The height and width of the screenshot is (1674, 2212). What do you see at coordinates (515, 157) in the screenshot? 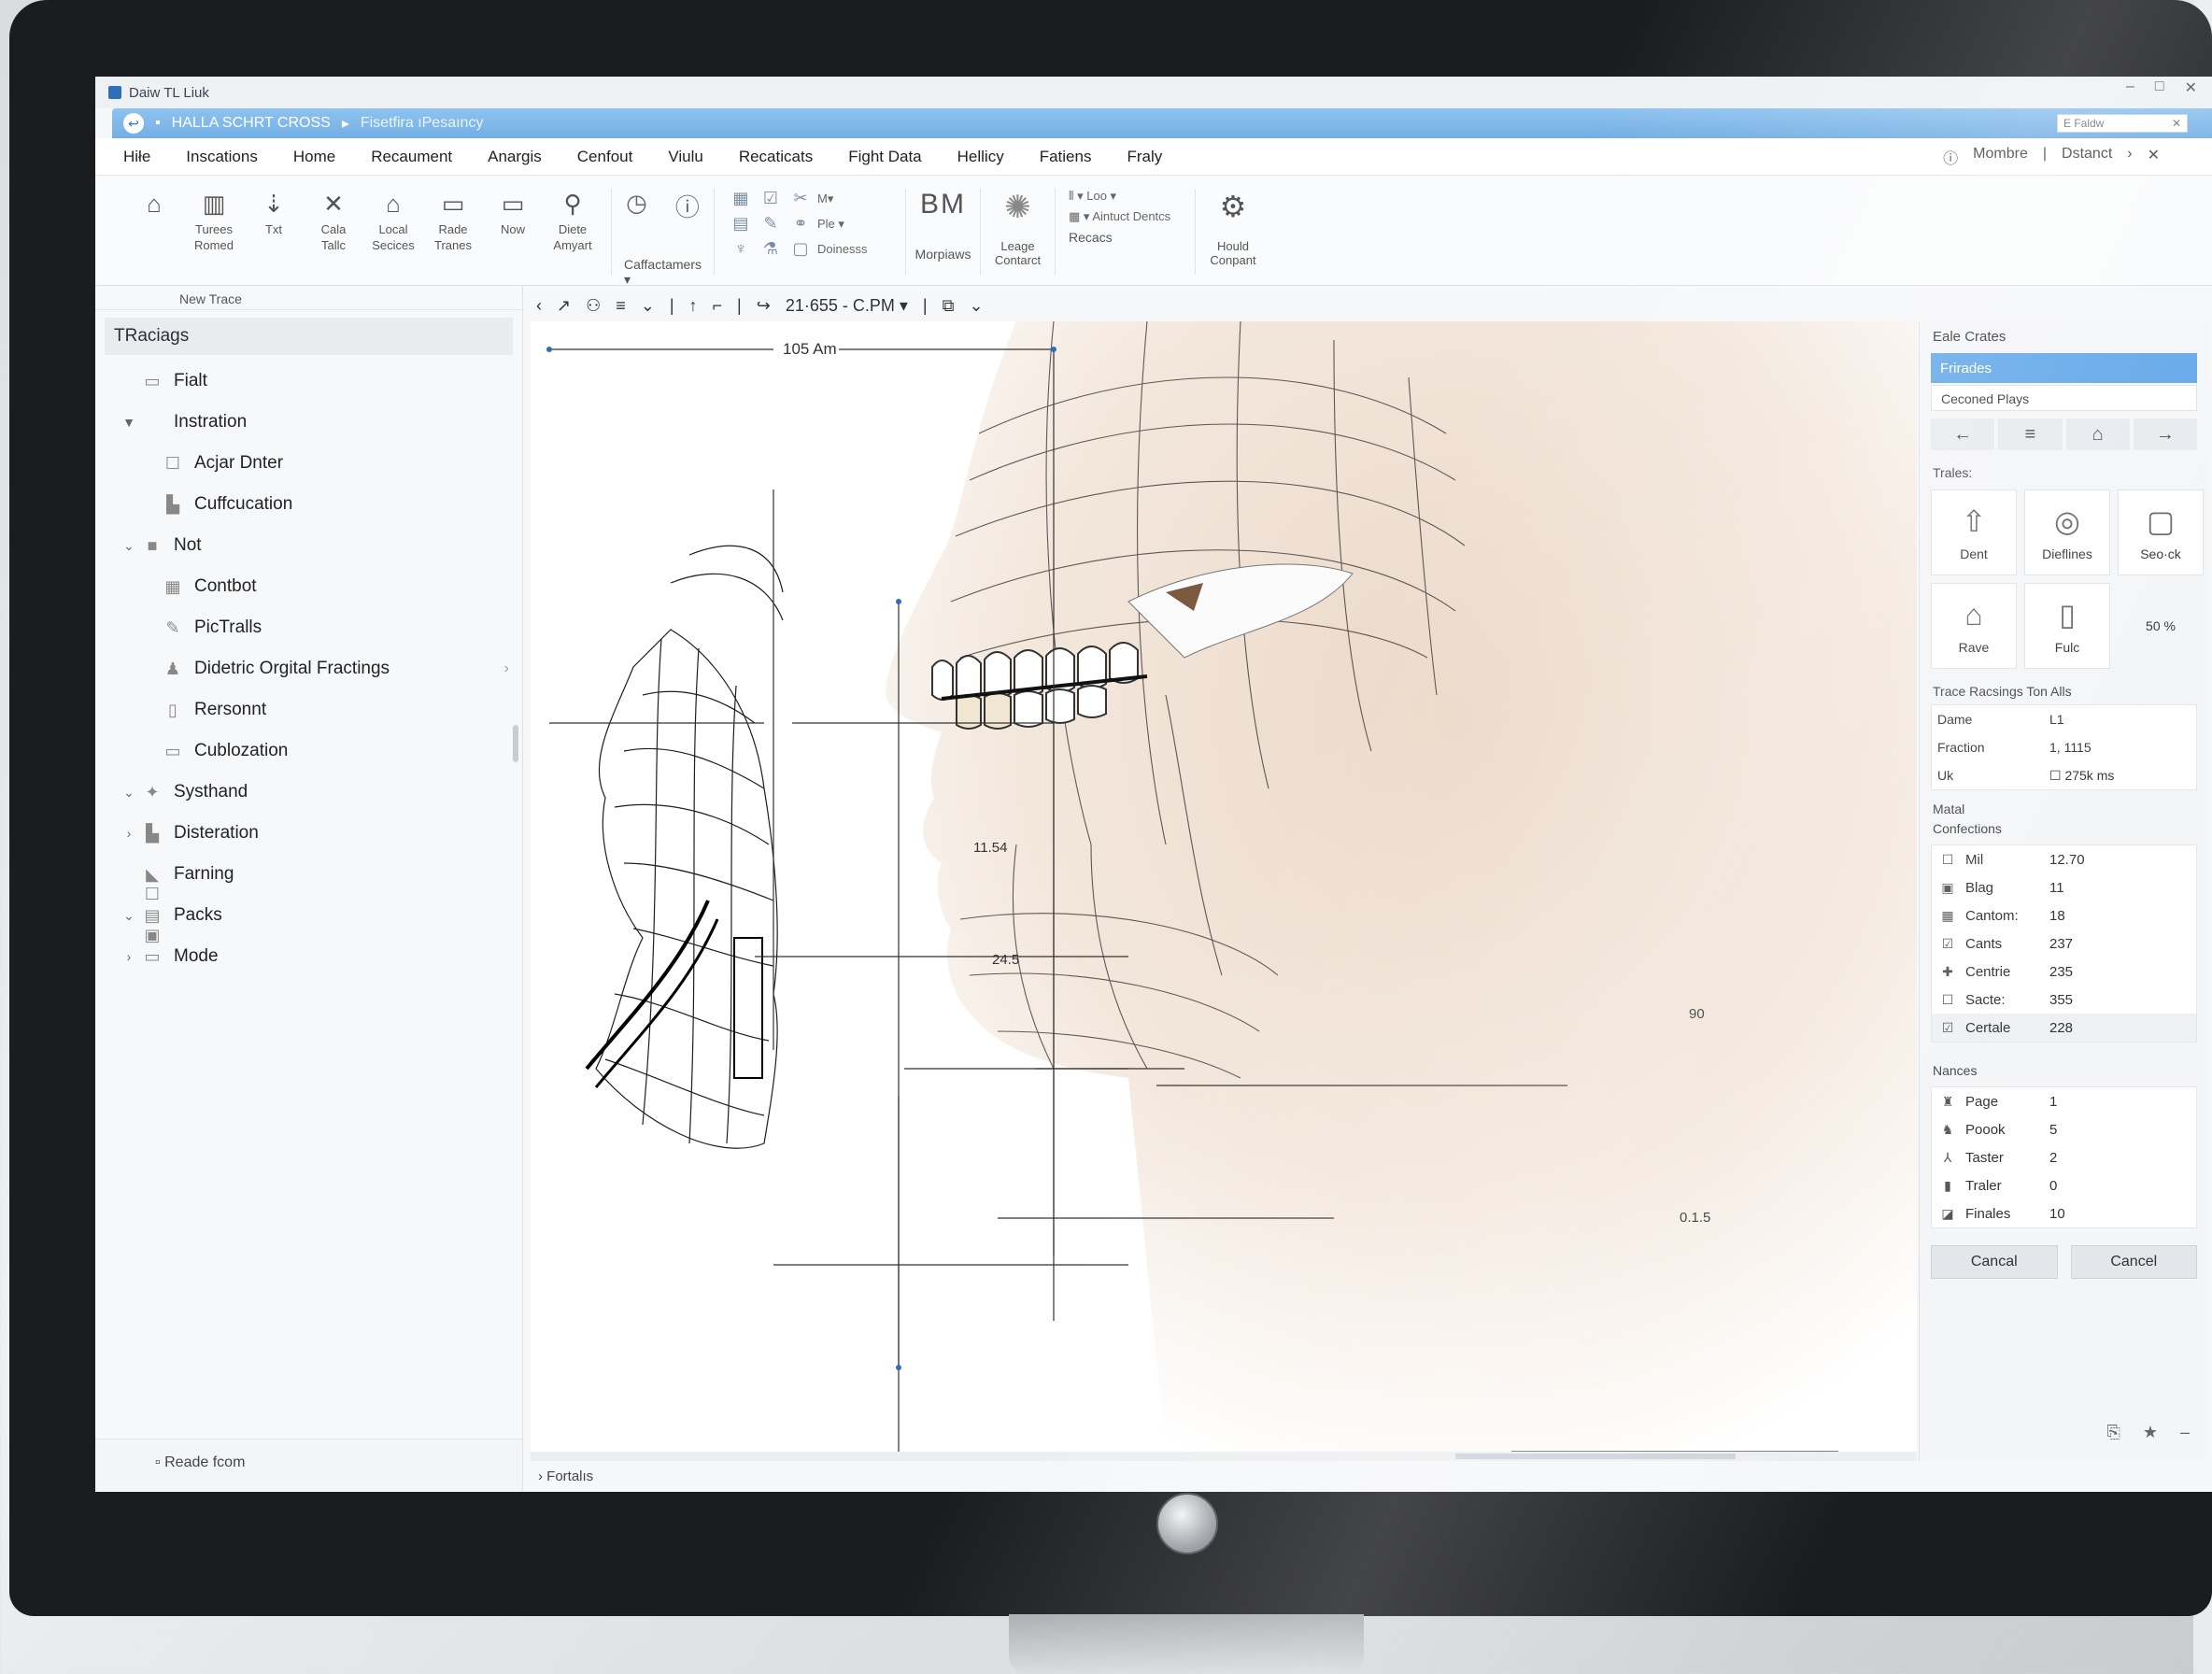
I see `menu-item: Anargis` at bounding box center [515, 157].